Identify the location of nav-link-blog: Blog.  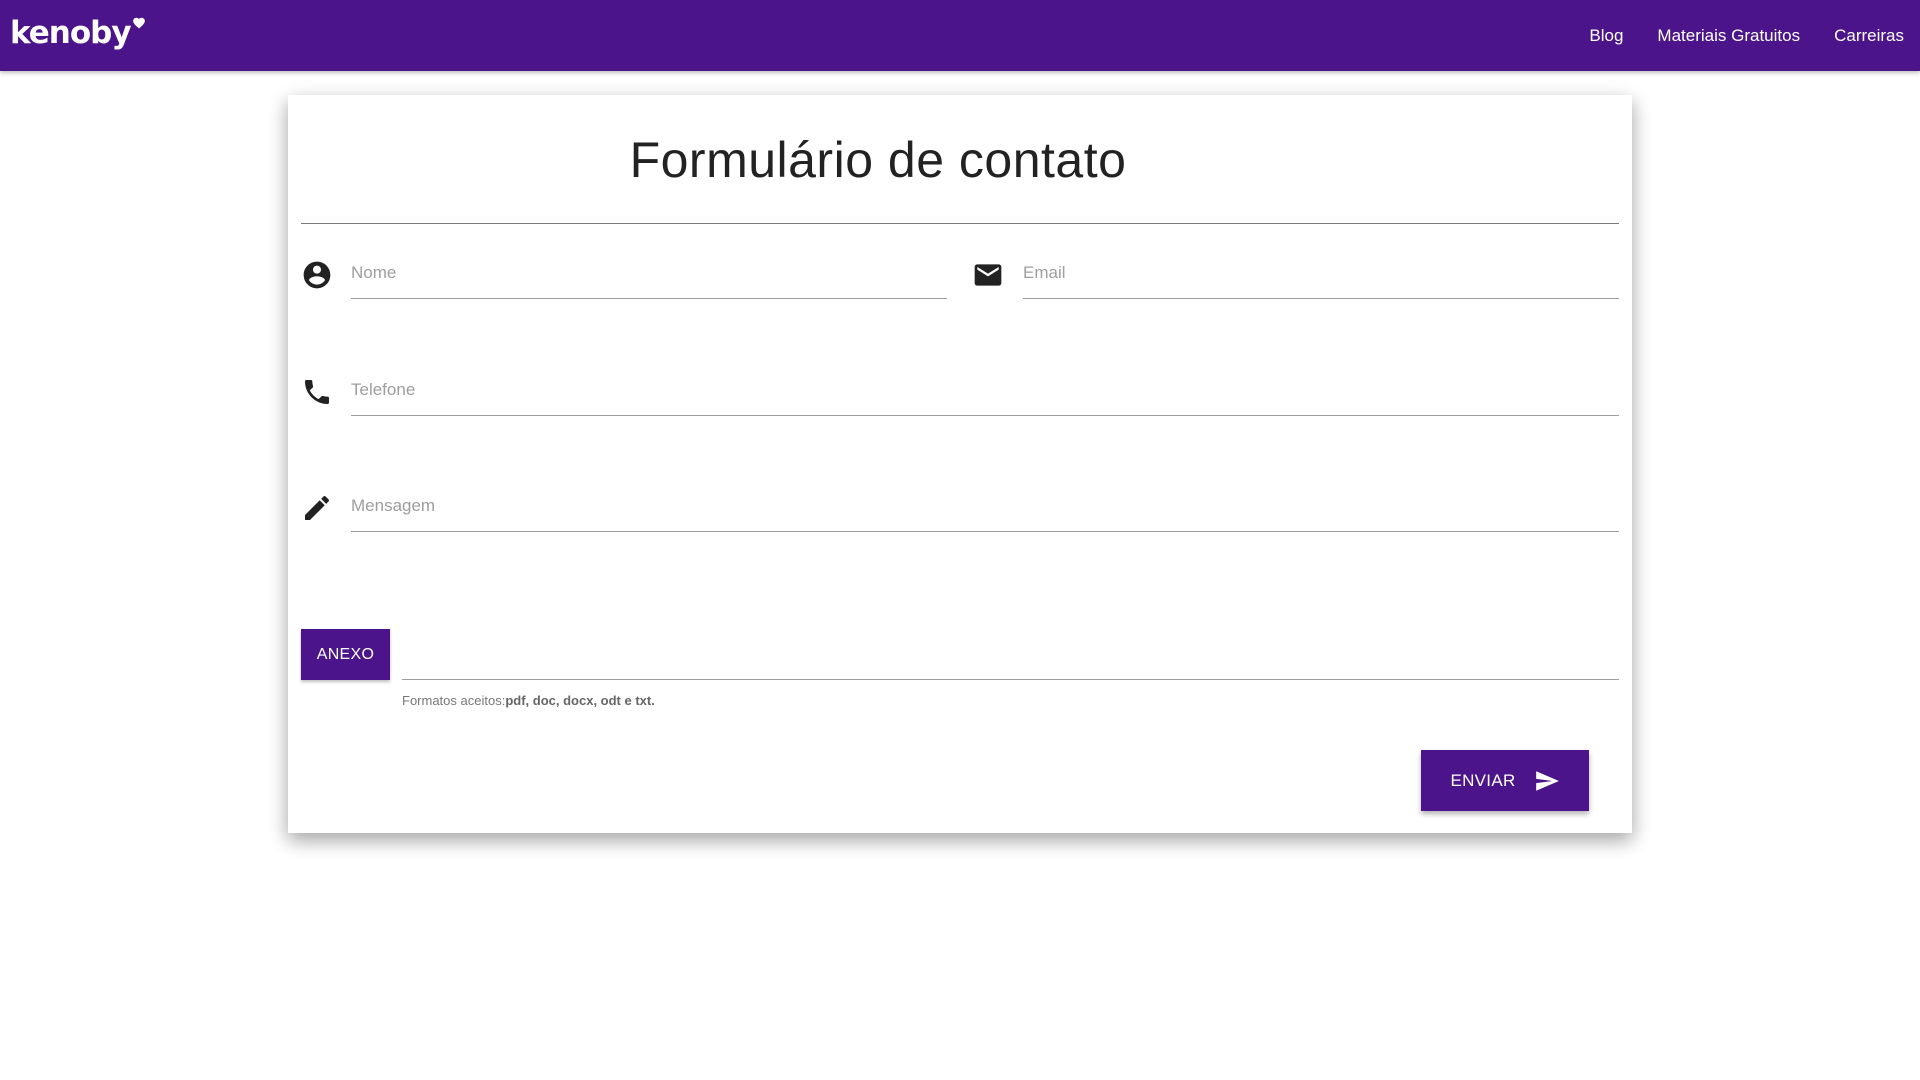
(1606, 36).